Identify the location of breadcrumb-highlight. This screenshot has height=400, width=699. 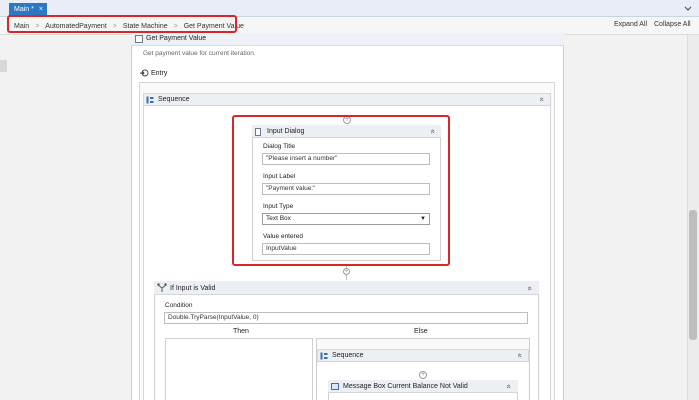
(122, 24).